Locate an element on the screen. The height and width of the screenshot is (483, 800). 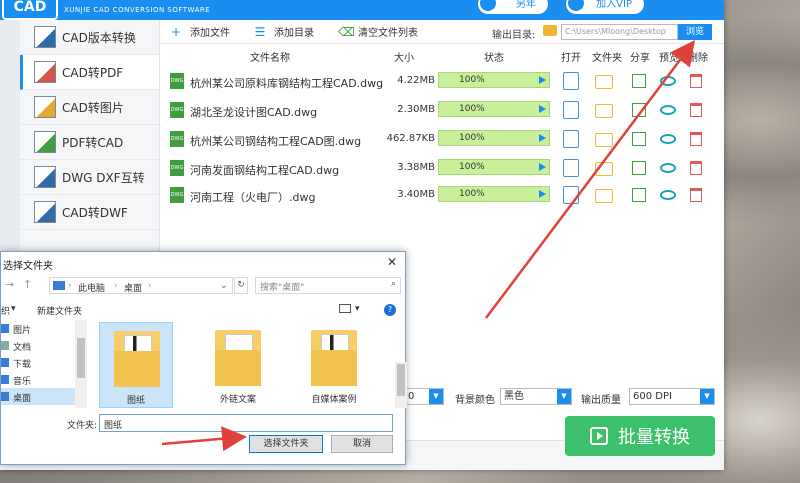
sidebar-item-label: PDF转CAD is located at coordinates (93, 142).